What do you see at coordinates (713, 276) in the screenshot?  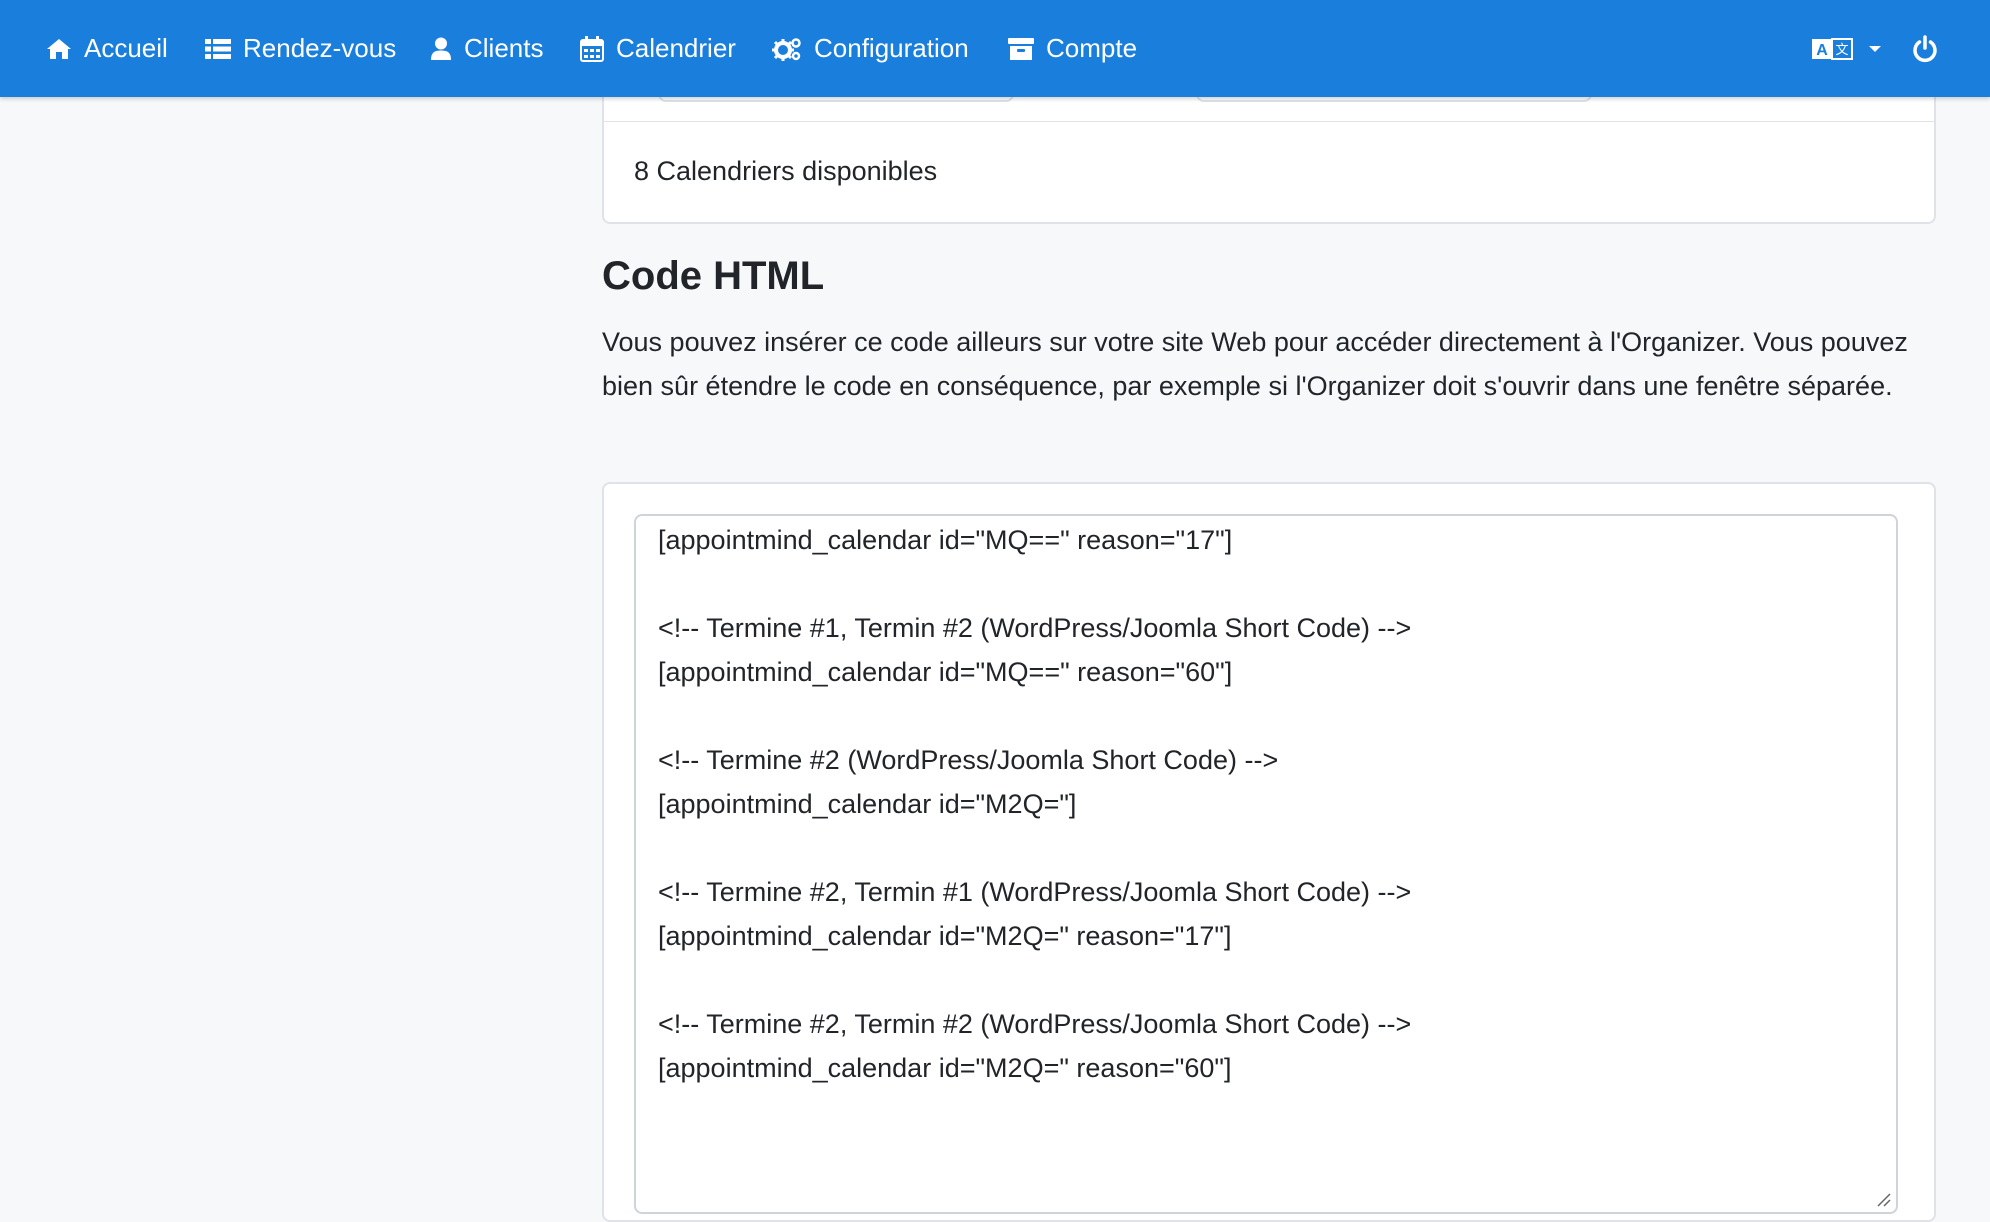 I see `code-section-title: Code HTML` at bounding box center [713, 276].